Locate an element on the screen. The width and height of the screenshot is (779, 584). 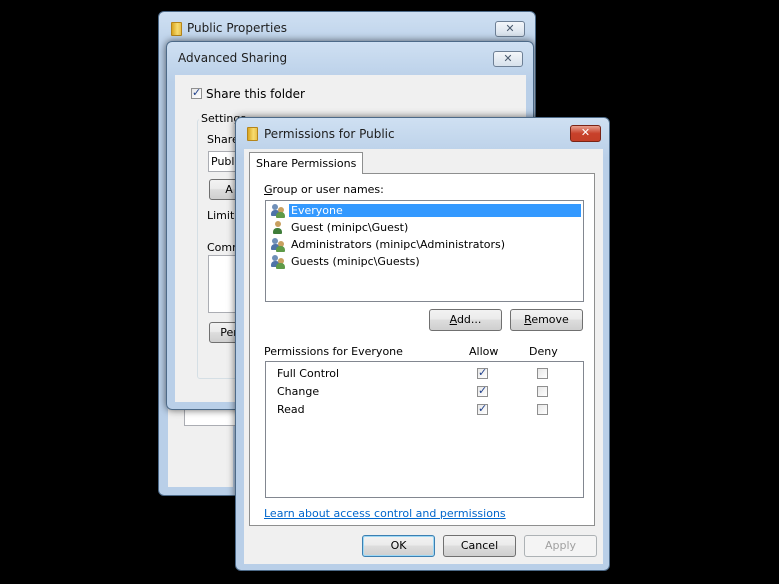
share-name-label: Share is located at coordinates (223, 139).